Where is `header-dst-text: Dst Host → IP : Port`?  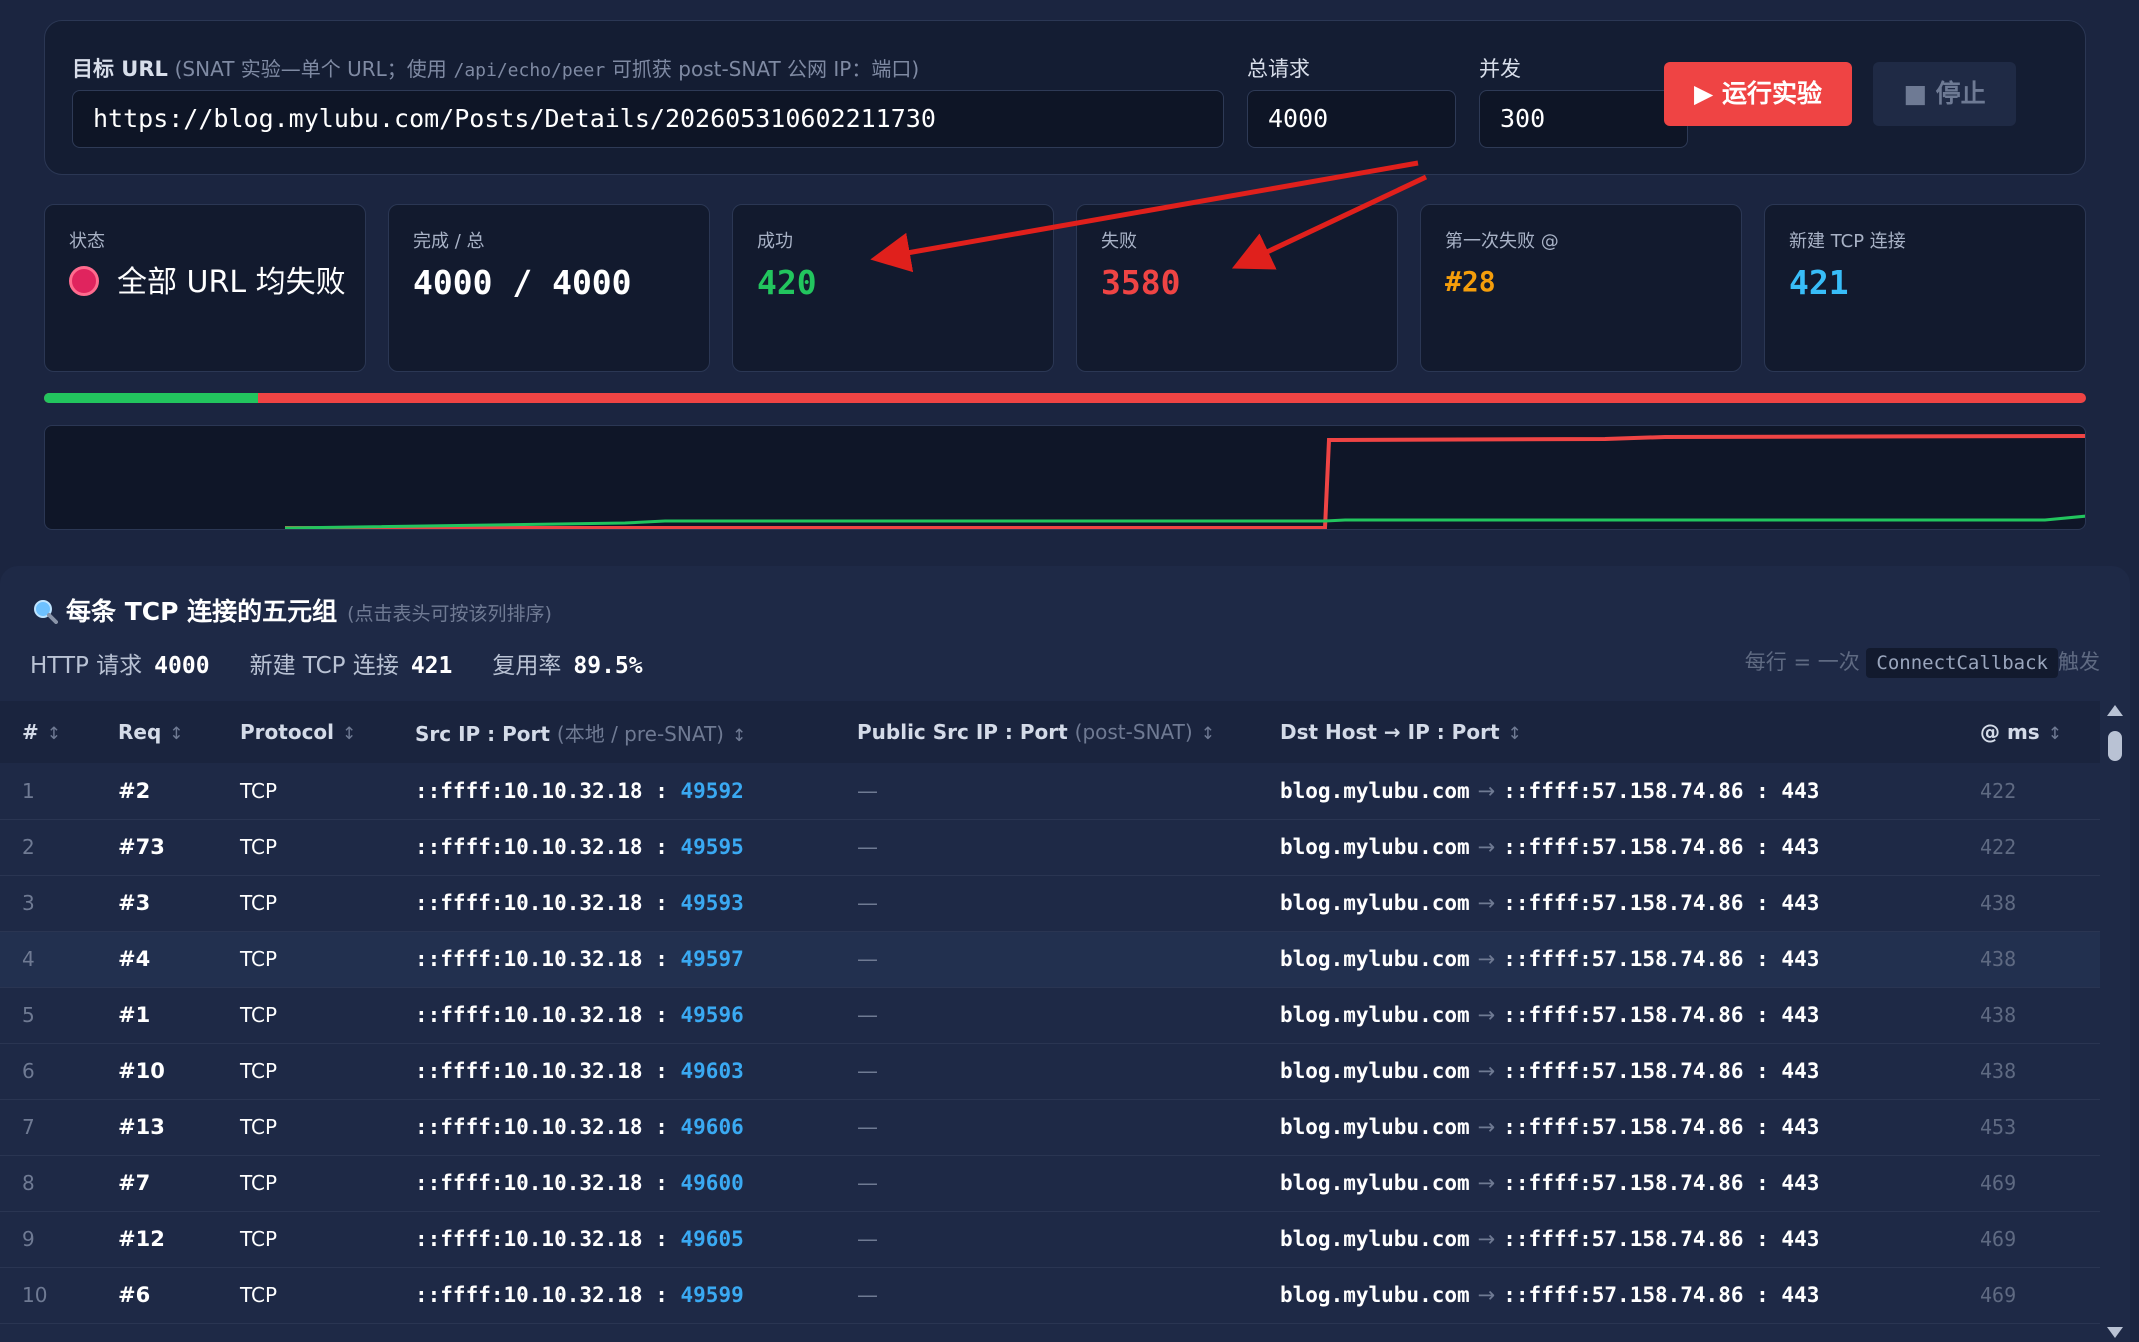 header-dst-text: Dst Host → IP : Port is located at coordinates (1390, 732).